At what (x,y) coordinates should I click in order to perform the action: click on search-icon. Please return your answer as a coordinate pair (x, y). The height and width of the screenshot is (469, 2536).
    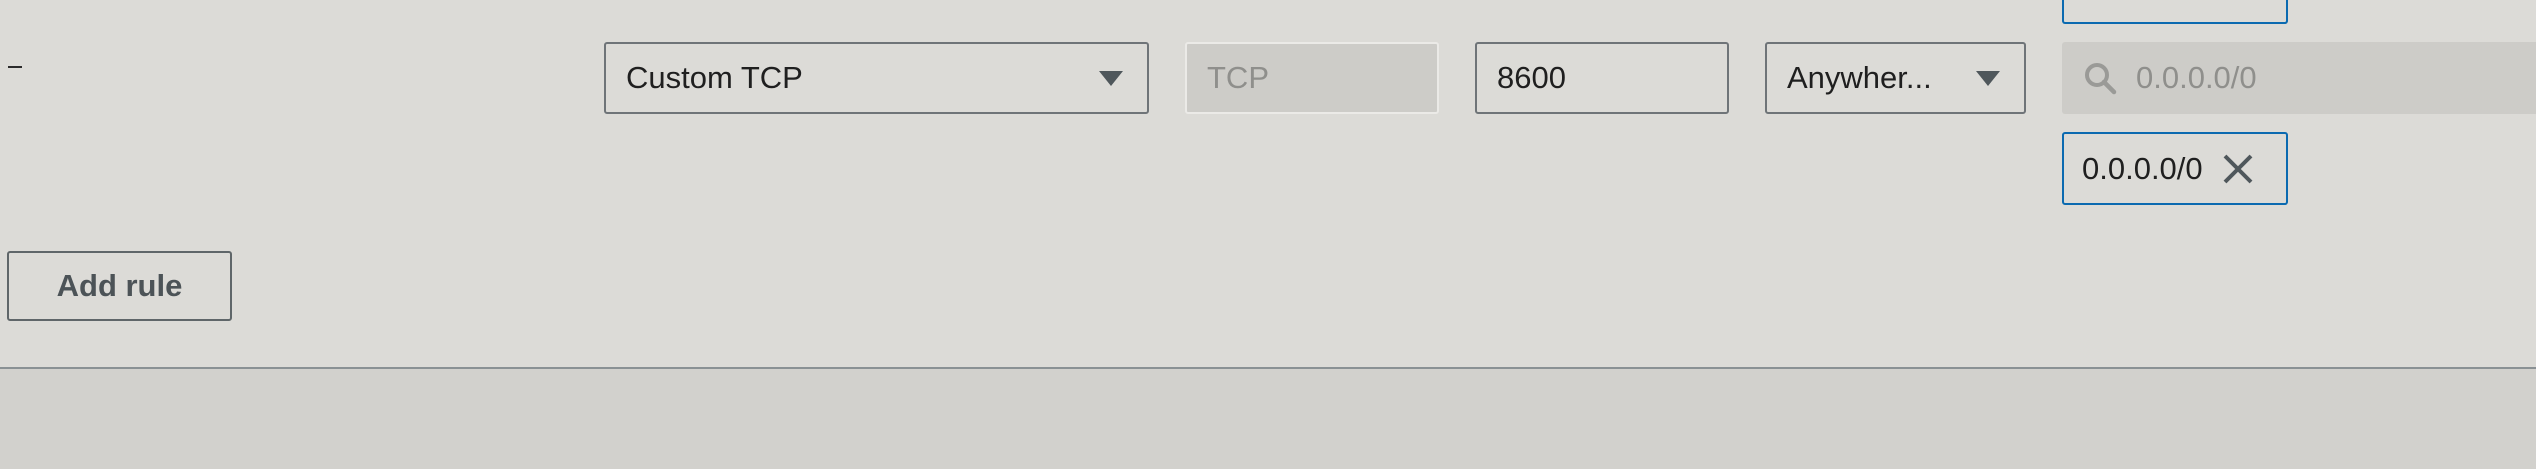
    Looking at the image, I should click on (2101, 79).